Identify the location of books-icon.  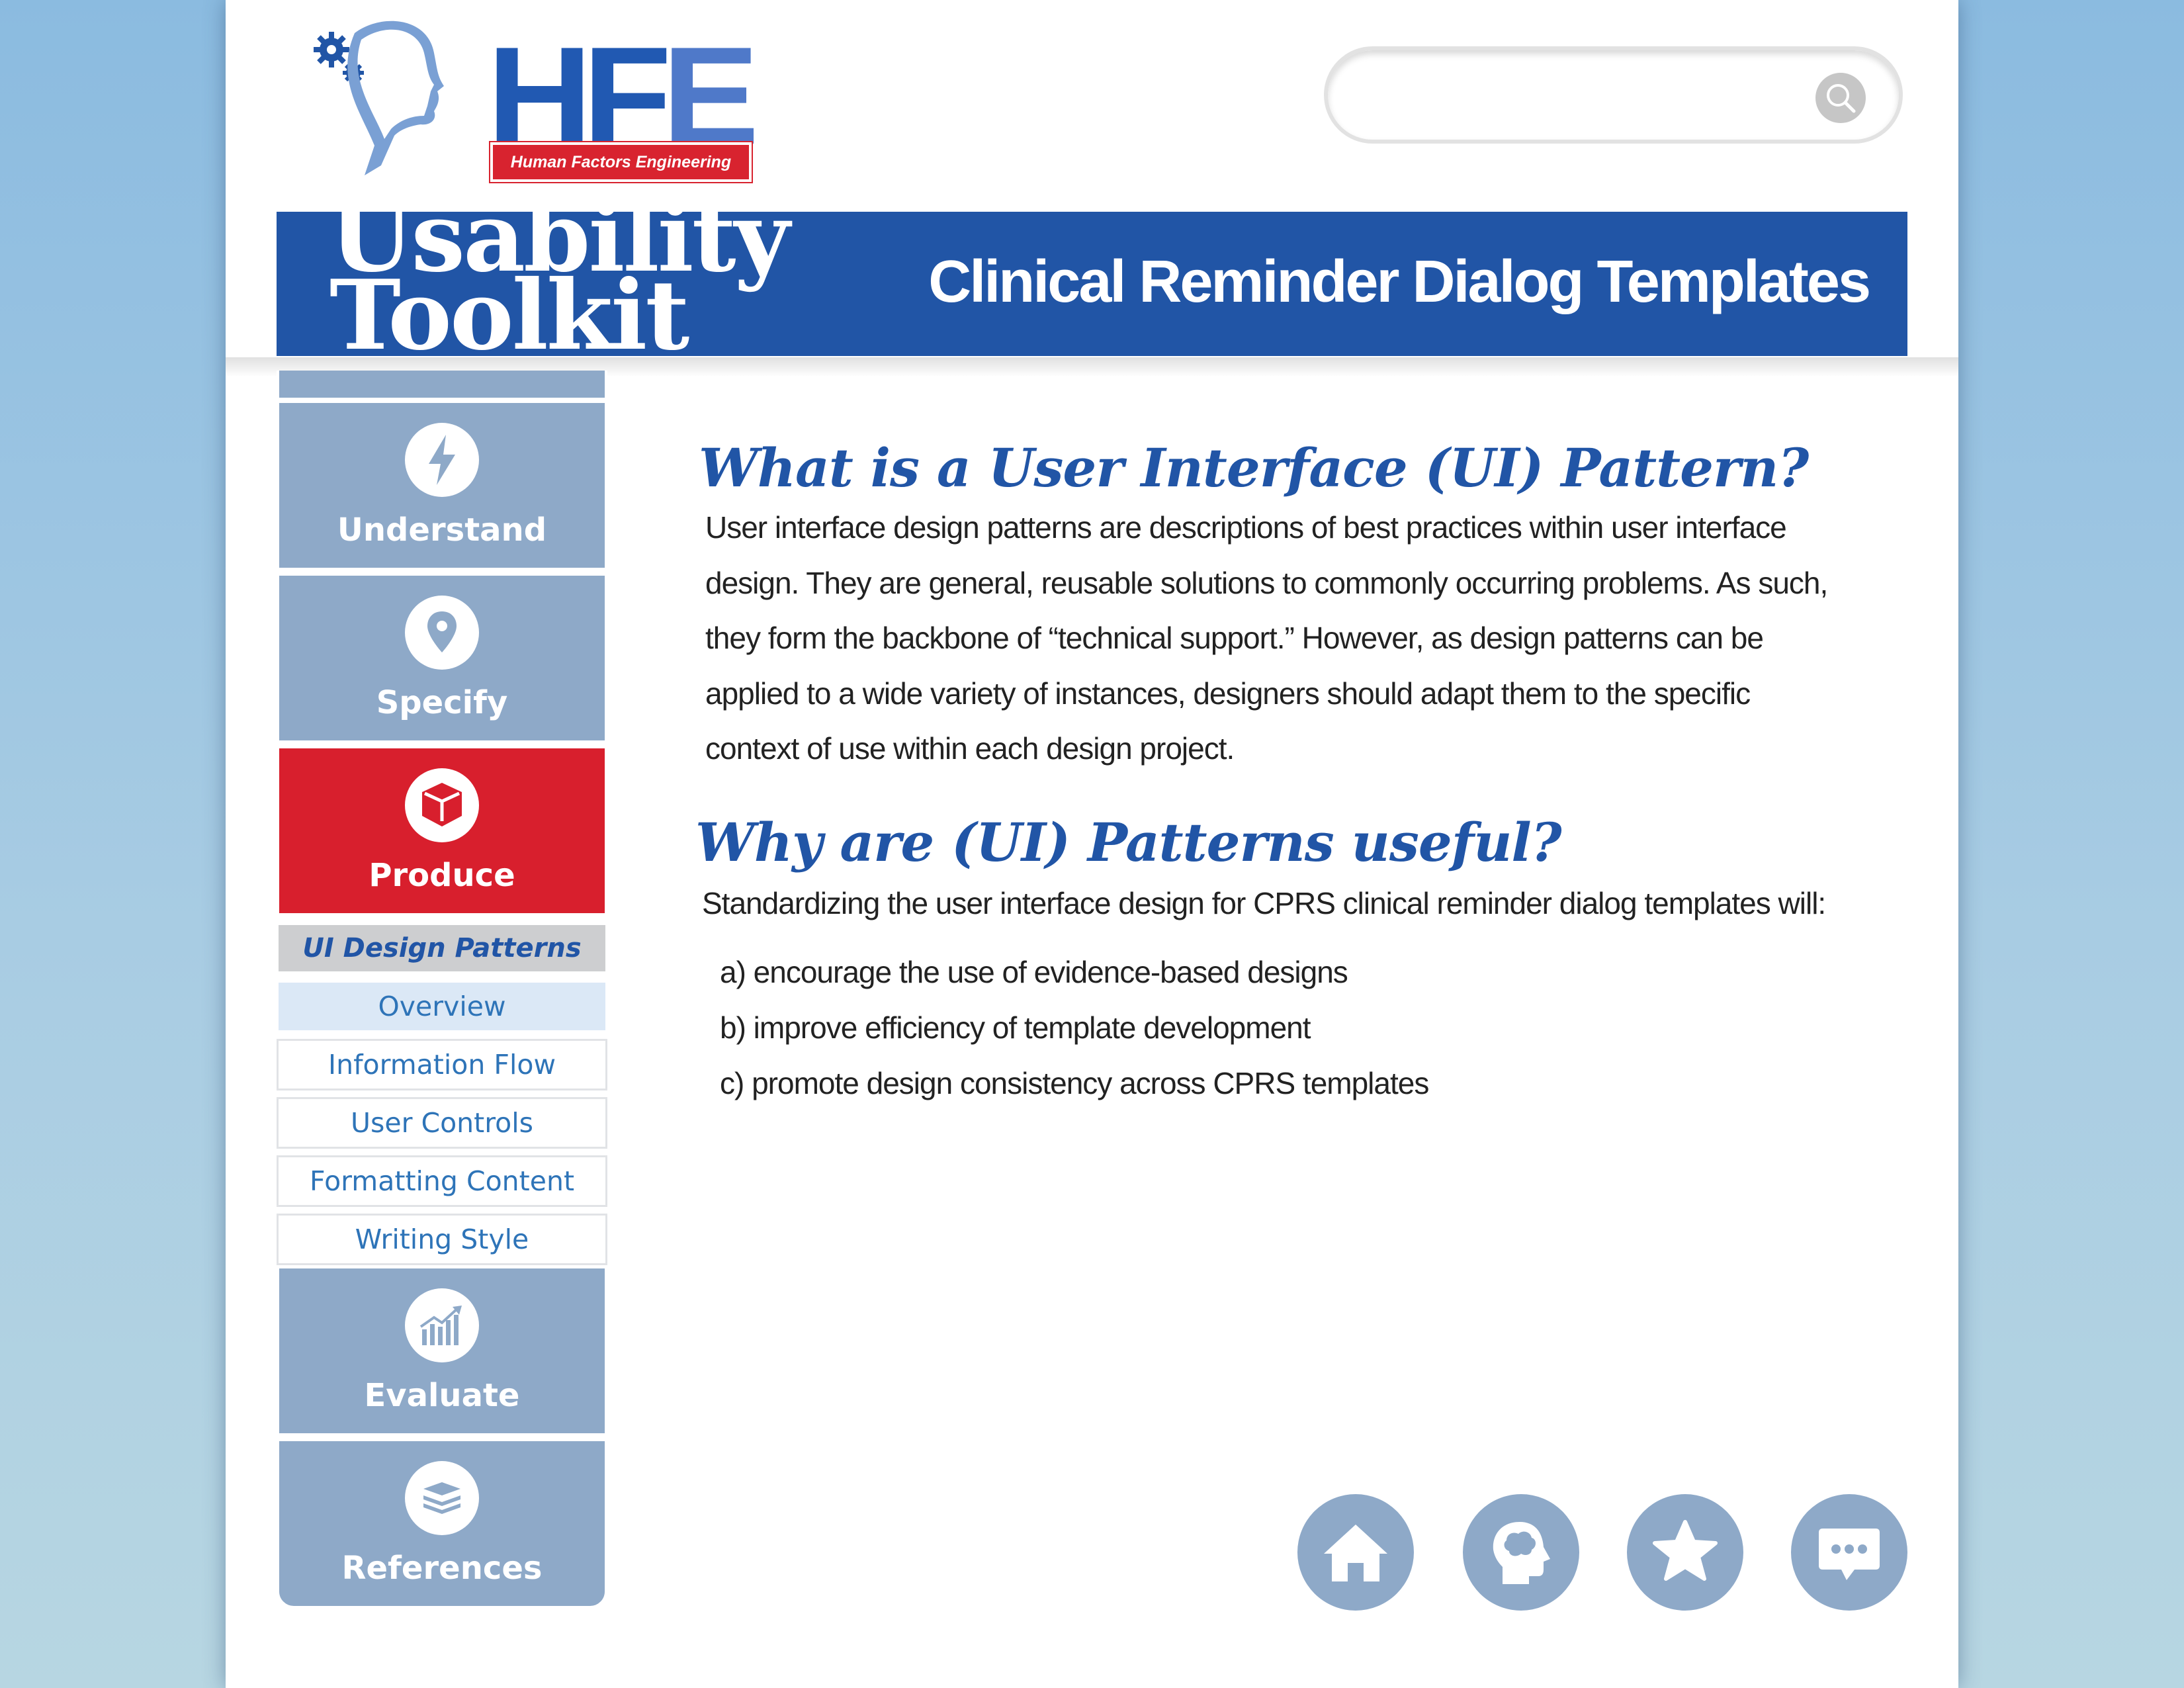
(442, 1498).